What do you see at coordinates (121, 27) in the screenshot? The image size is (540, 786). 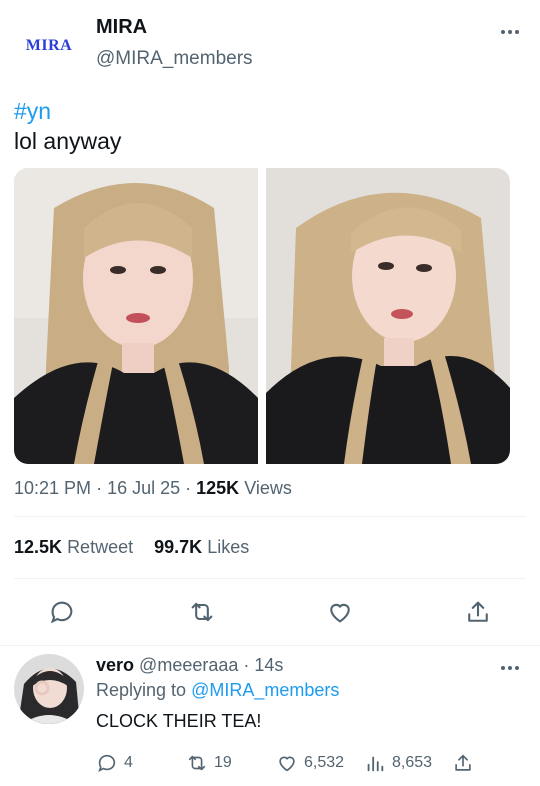 I see `display-name: MIRA` at bounding box center [121, 27].